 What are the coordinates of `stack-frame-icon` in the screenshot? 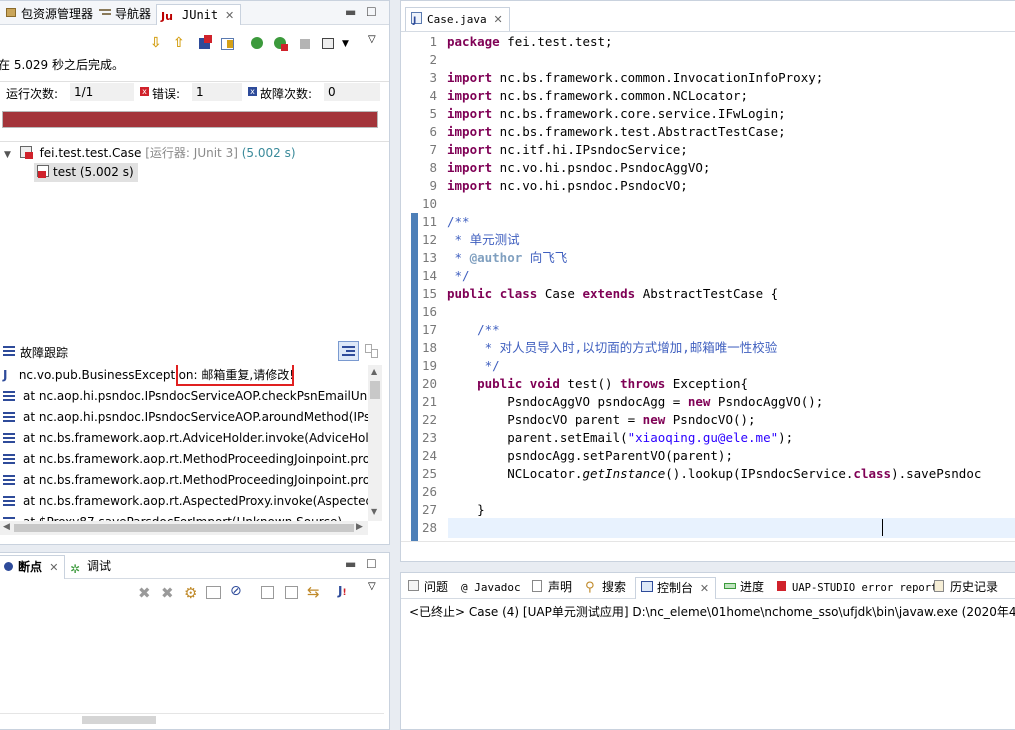 It's located at (9, 396).